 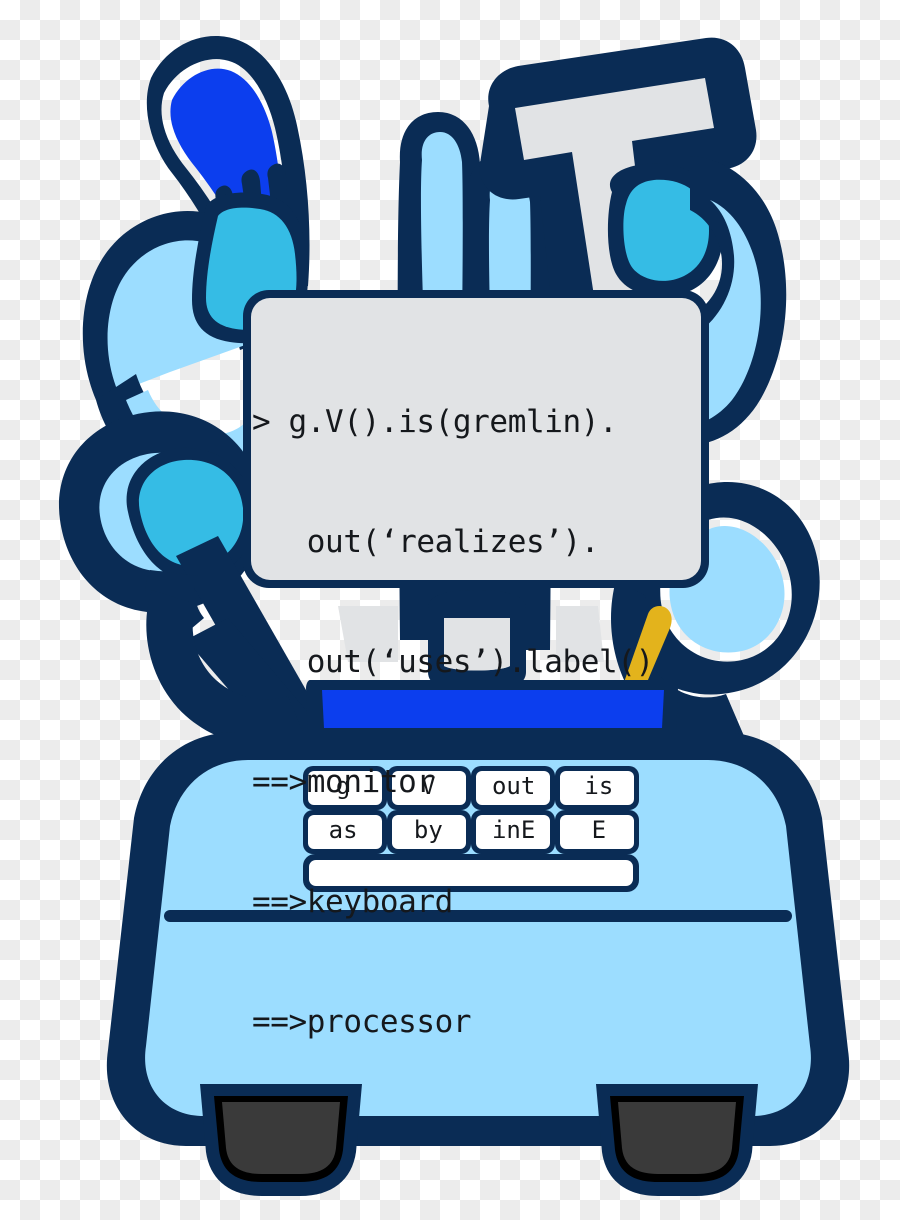 I want to click on collar-band, so click(x=492, y=710).